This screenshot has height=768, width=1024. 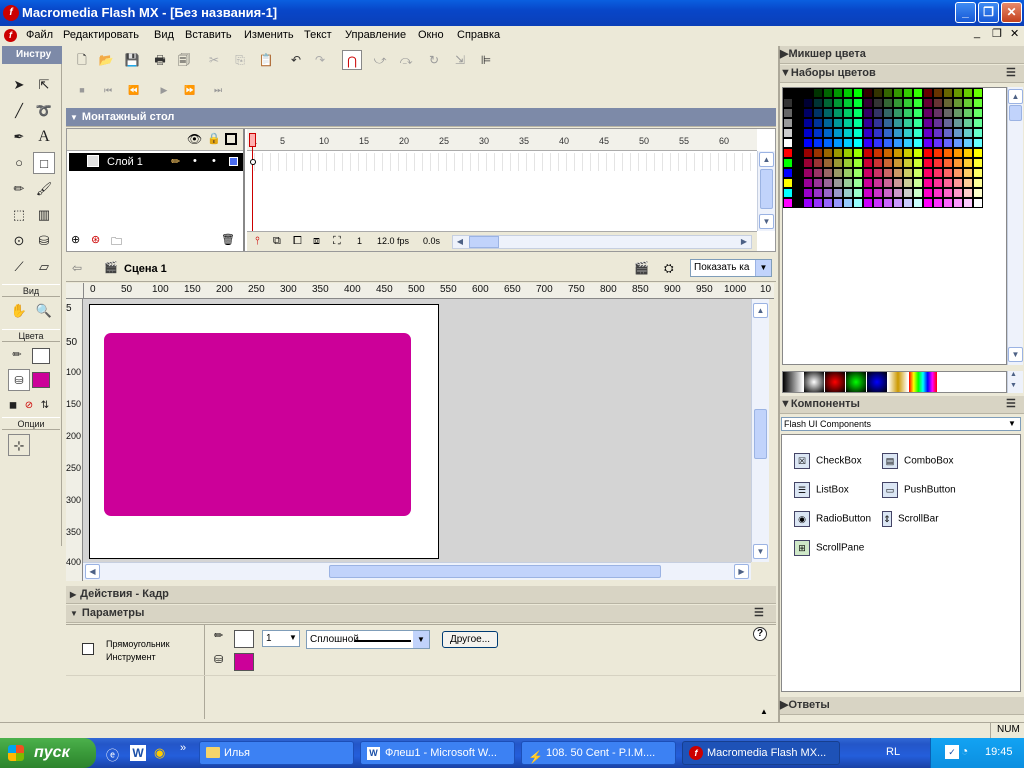 What do you see at coordinates (44, 111) in the screenshot?
I see `lasso-tool-icon: ➰` at bounding box center [44, 111].